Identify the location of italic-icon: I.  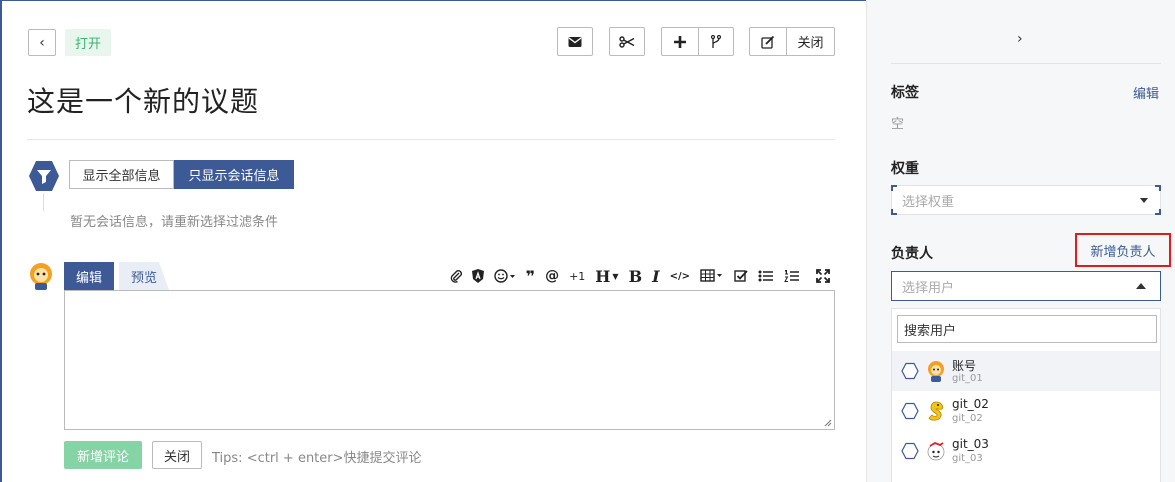
(655, 276).